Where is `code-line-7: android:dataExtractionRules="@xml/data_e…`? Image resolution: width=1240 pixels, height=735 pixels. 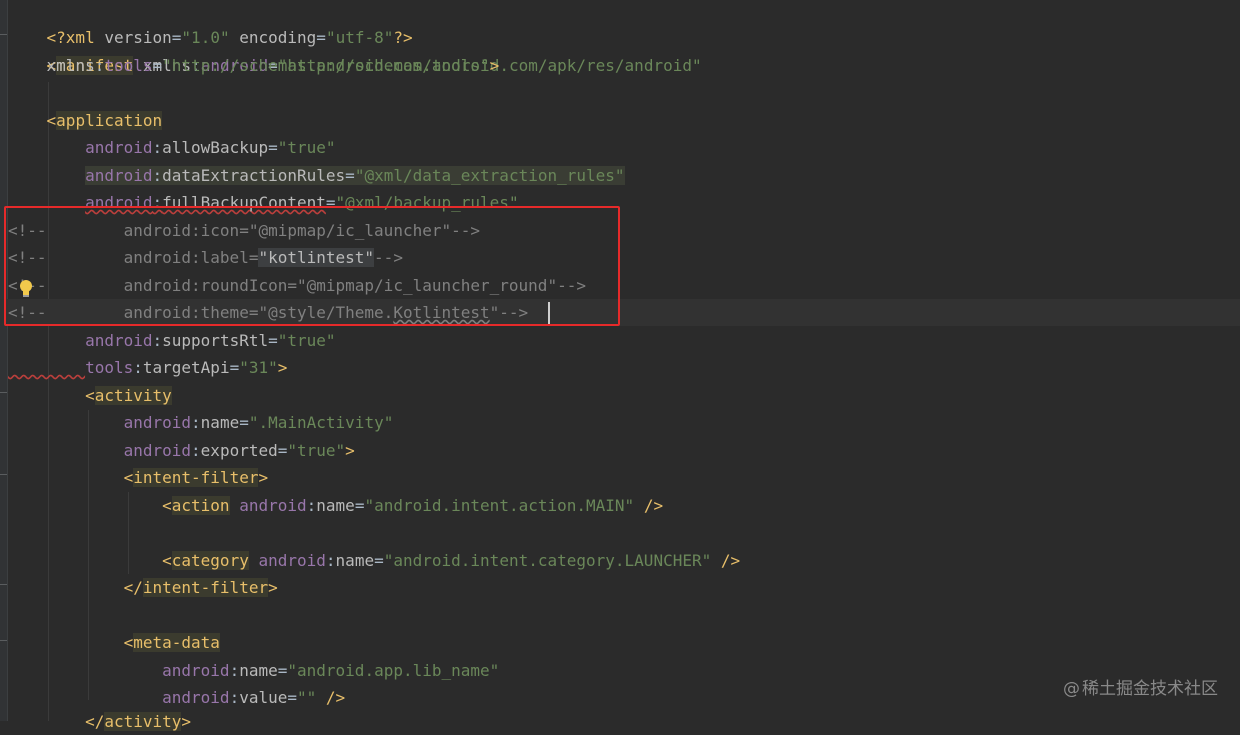
code-line-7: android:dataExtractionRules="@xml/data_e… is located at coordinates (316, 175).